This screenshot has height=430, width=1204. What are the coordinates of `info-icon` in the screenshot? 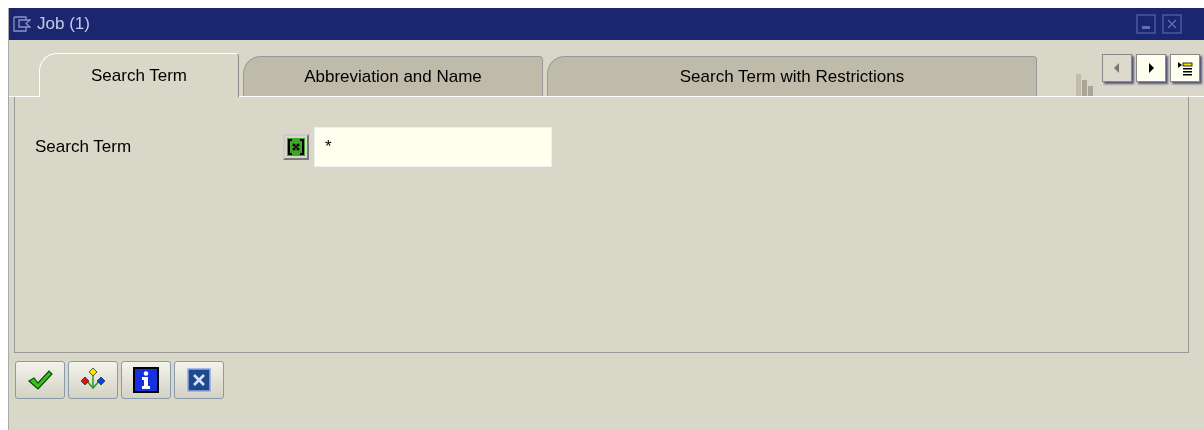 It's located at (146, 380).